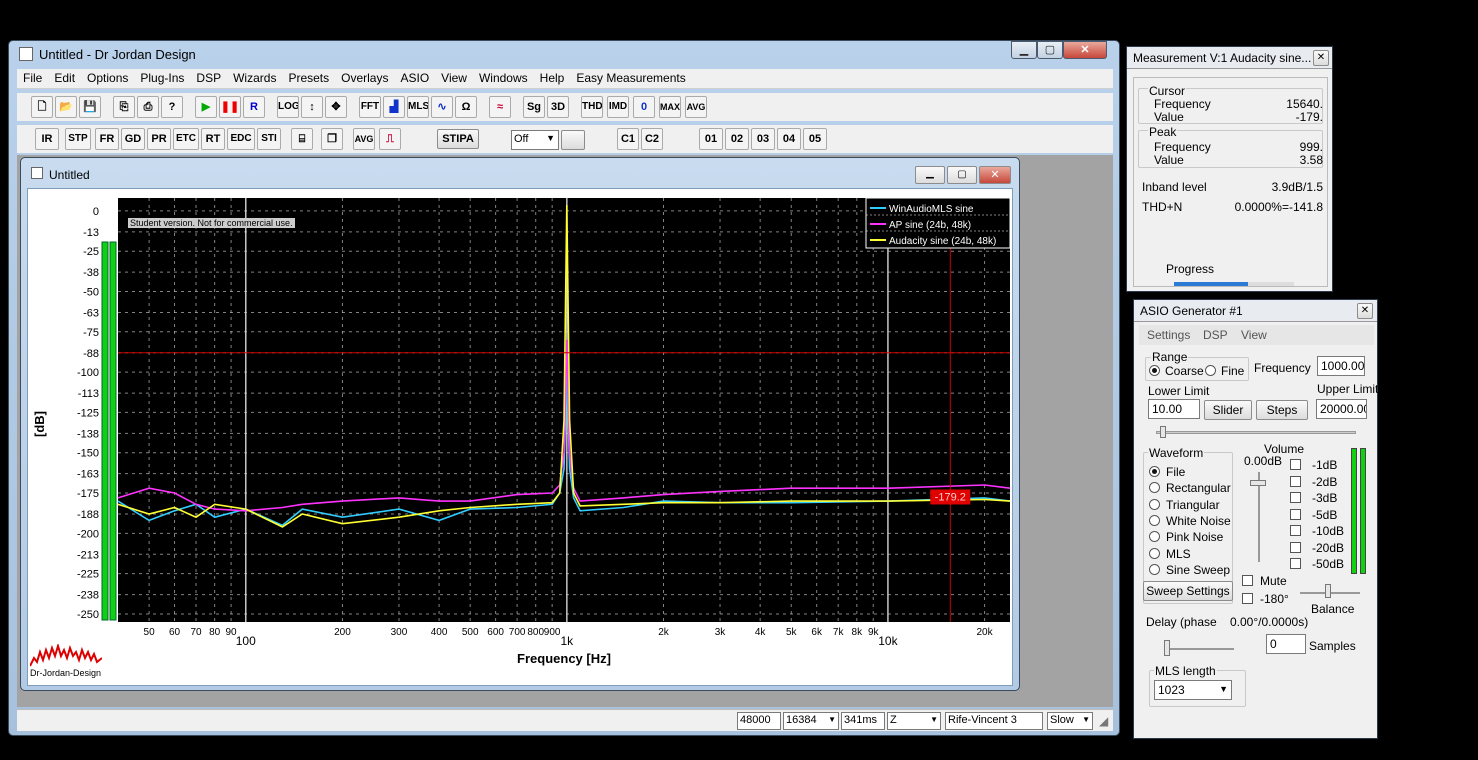  I want to click on progress-bar, so click(1234, 284).